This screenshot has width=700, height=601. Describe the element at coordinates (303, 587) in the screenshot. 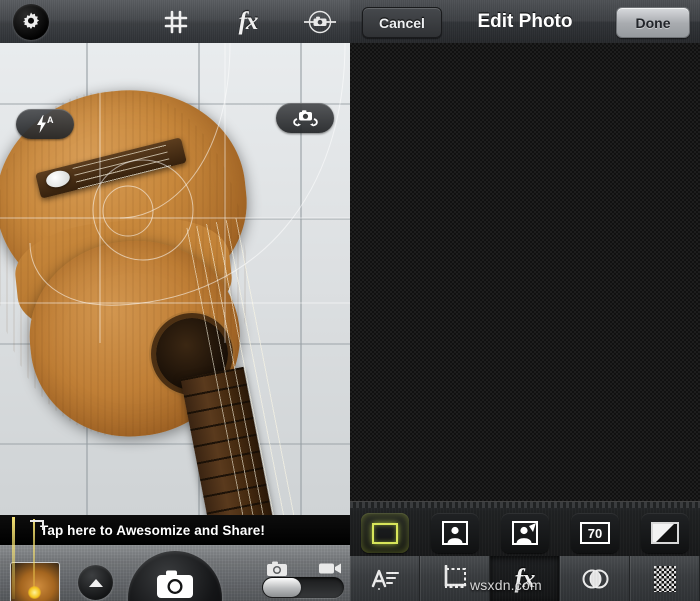

I see `capture-mode-switch` at that location.